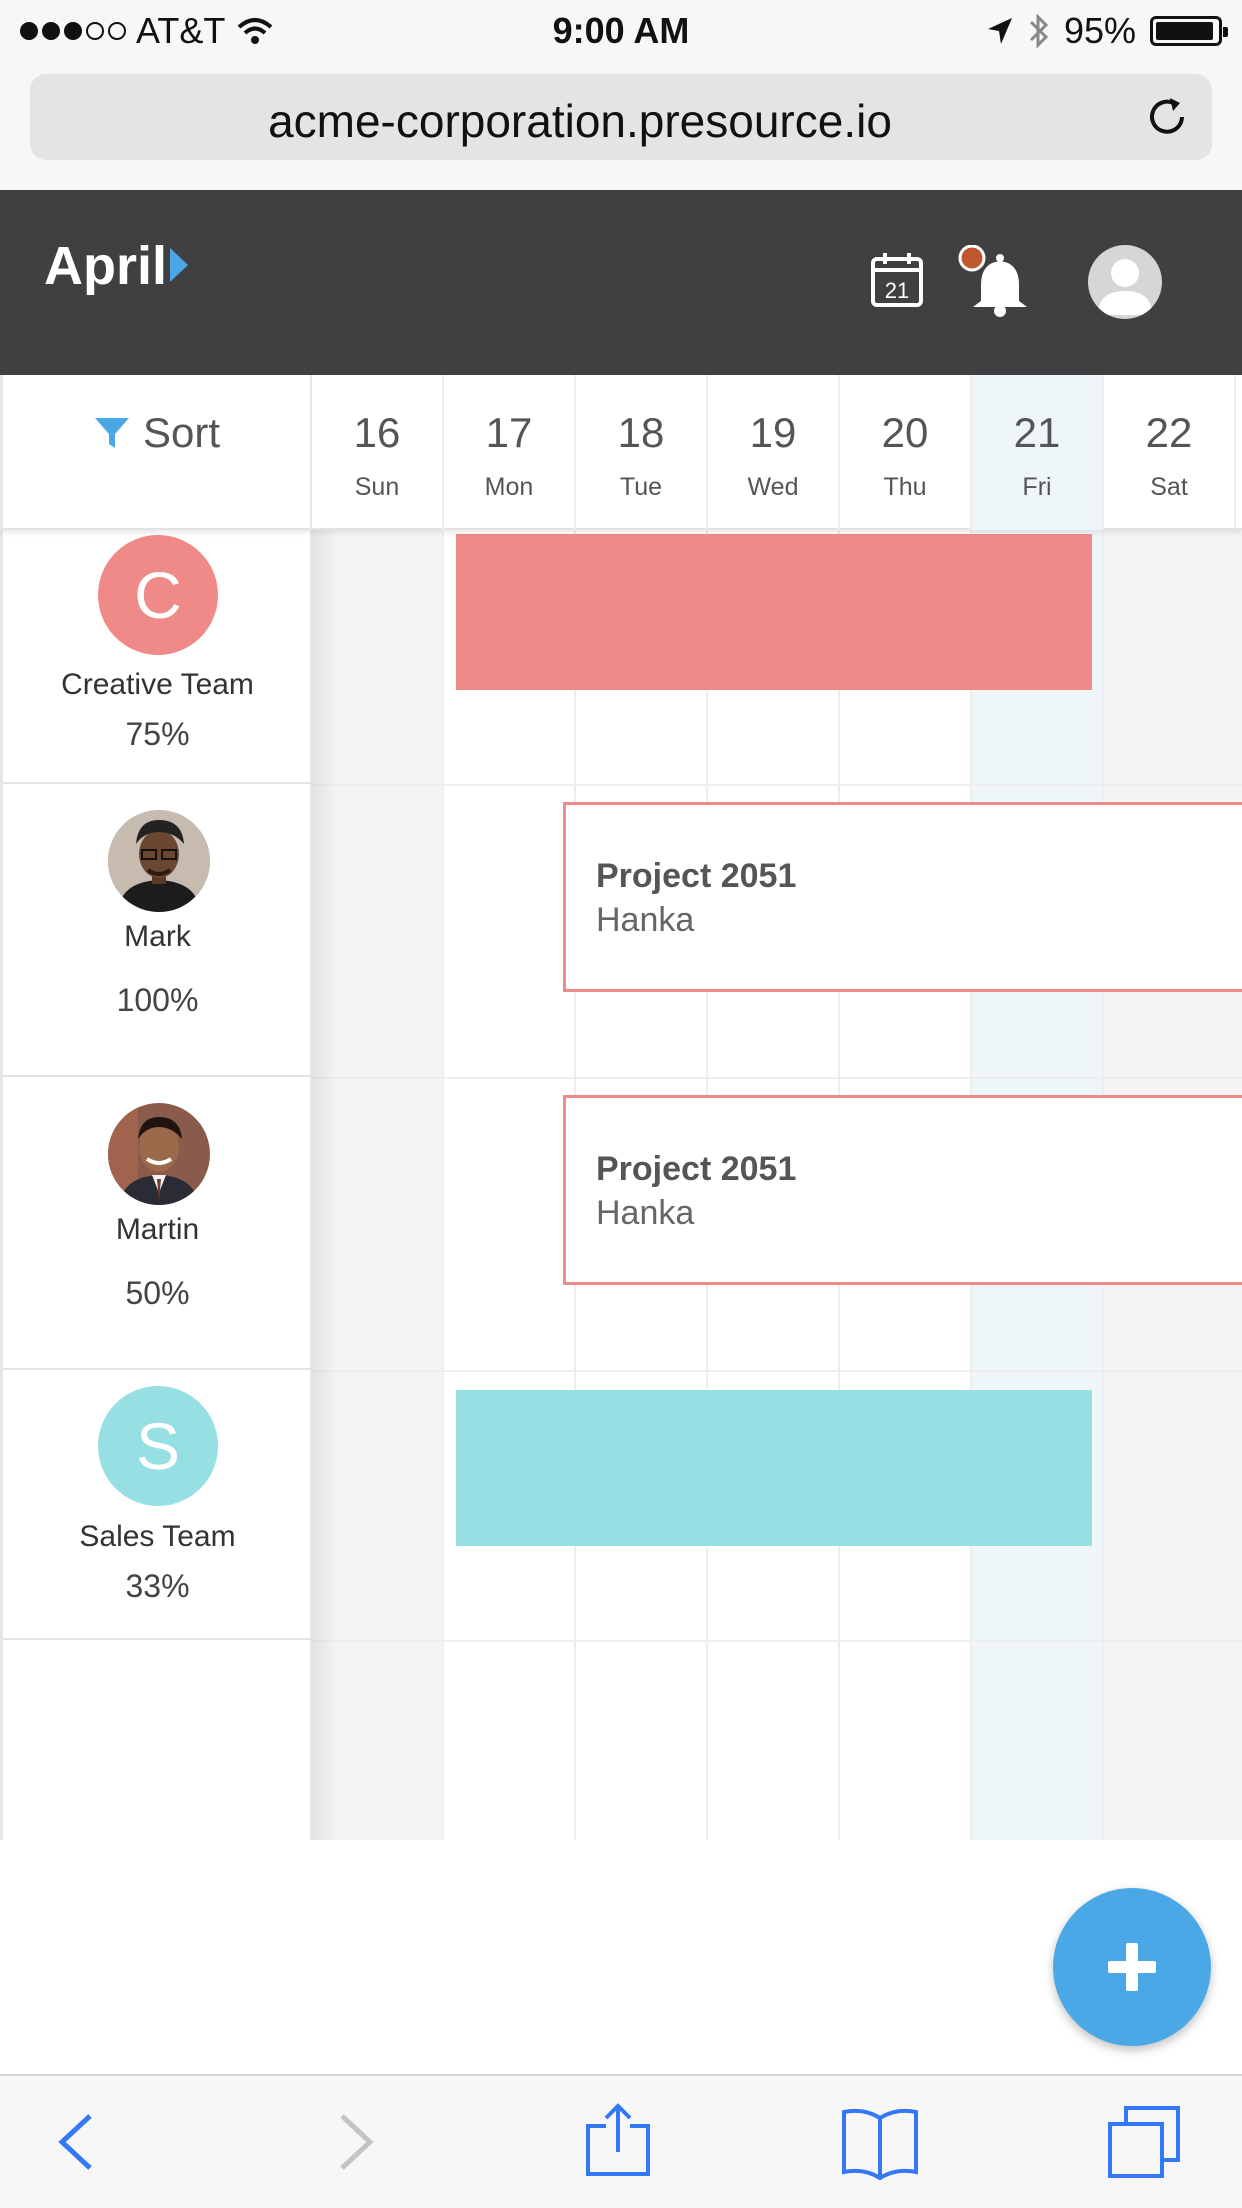  I want to click on resource-utilization: 50%, so click(157, 1293).